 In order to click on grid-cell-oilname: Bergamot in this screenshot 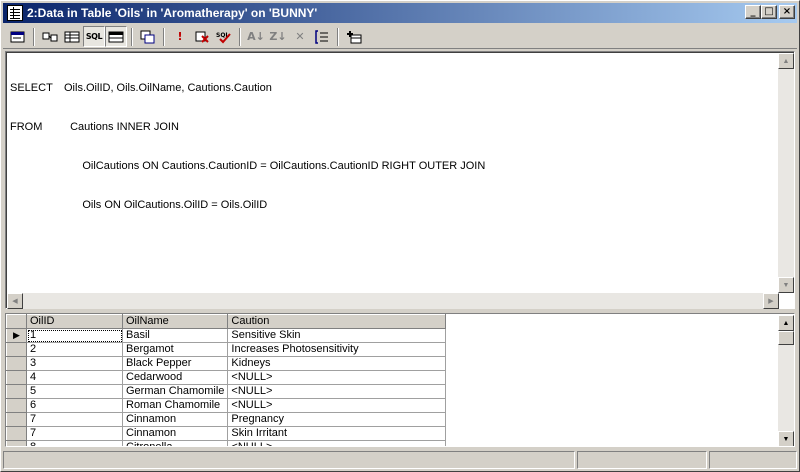, I will do `click(175, 349)`.